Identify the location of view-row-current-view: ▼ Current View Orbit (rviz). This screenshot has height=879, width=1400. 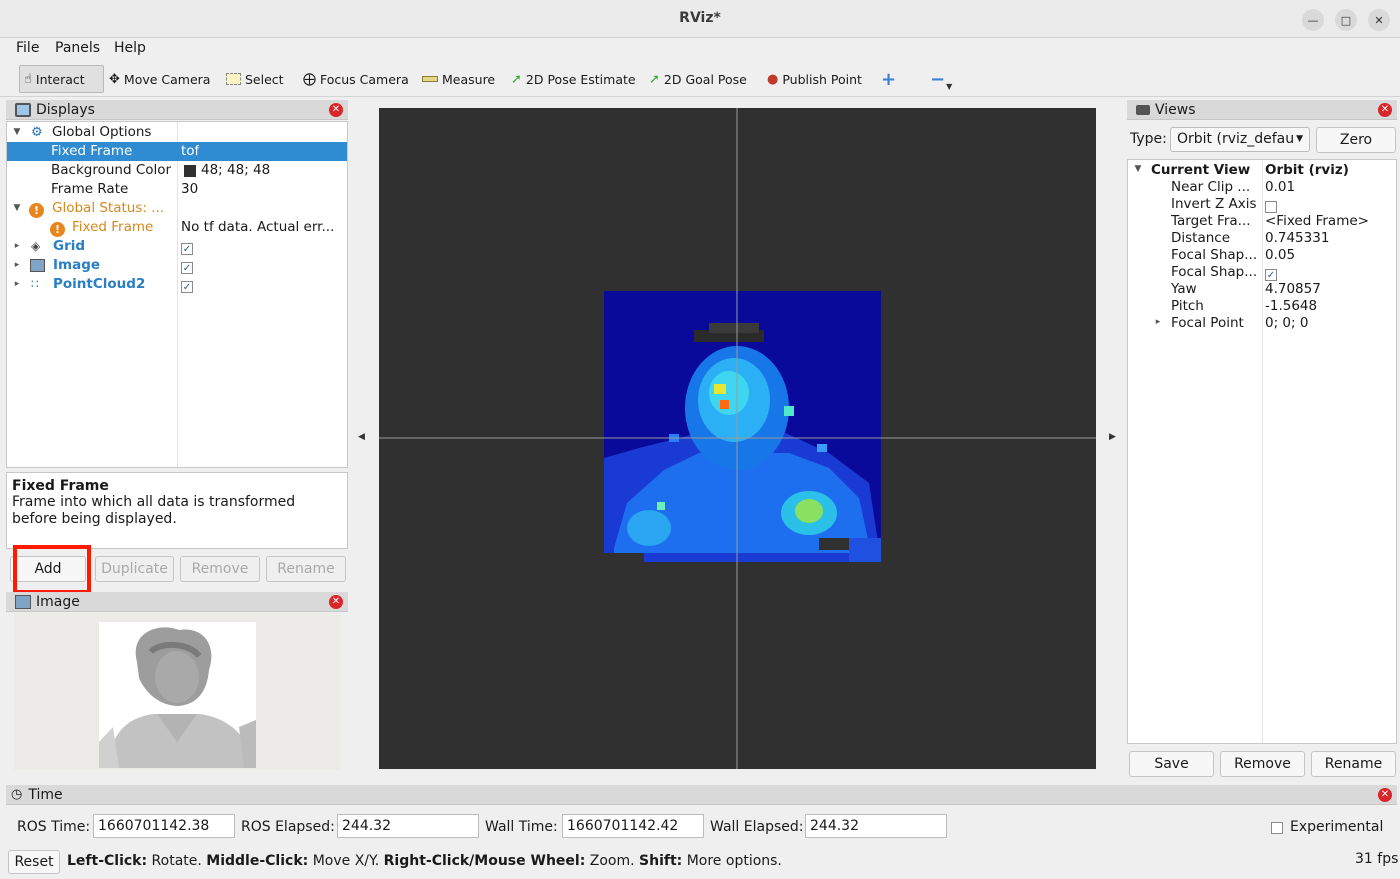
(1262, 169).